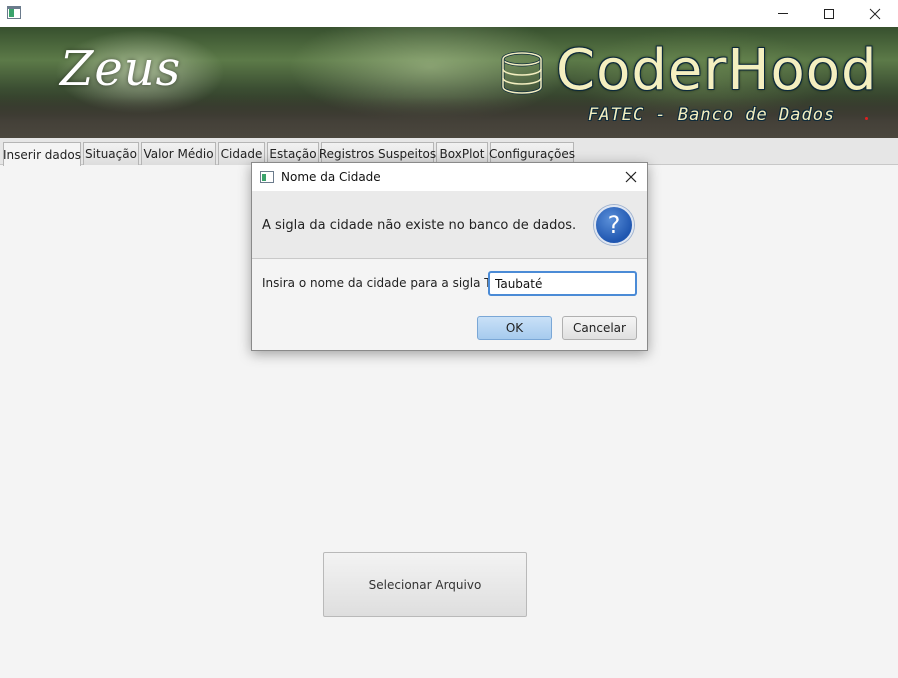 This screenshot has width=898, height=678. I want to click on ok-button: OK, so click(514, 328).